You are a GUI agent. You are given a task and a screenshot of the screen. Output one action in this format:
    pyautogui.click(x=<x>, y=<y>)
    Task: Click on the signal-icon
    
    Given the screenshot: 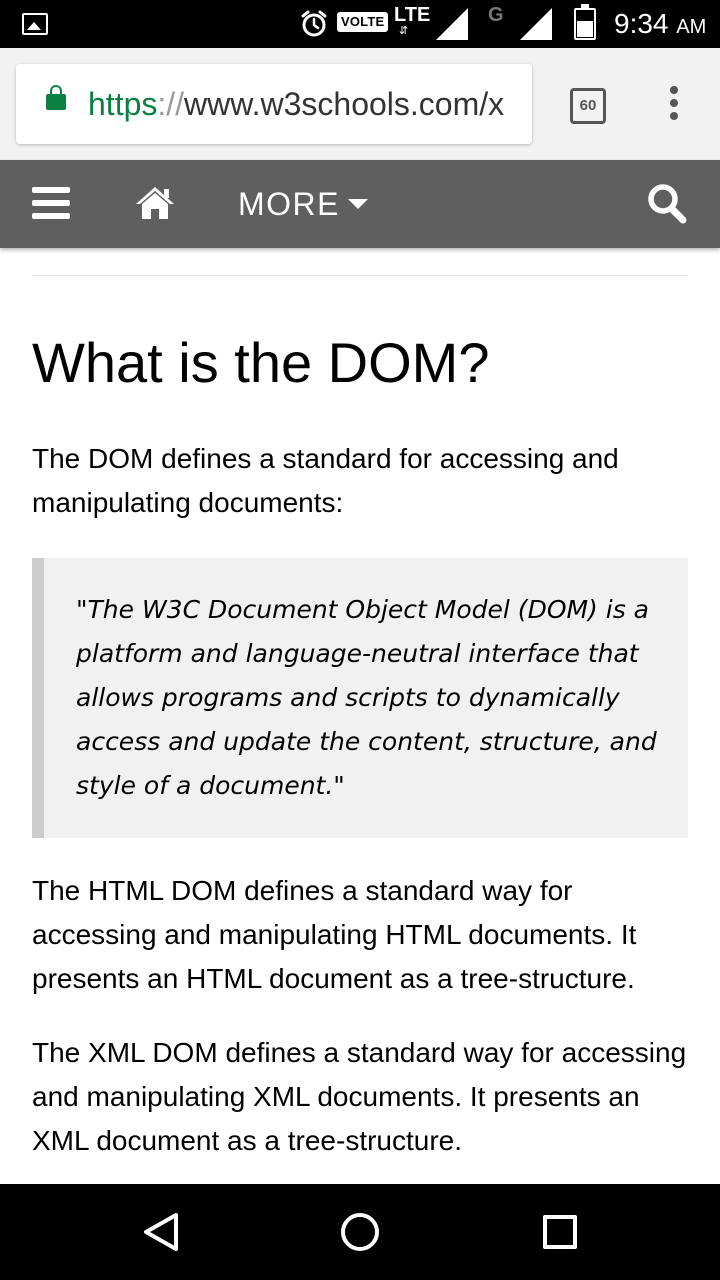 What is the action you would take?
    pyautogui.click(x=452, y=24)
    